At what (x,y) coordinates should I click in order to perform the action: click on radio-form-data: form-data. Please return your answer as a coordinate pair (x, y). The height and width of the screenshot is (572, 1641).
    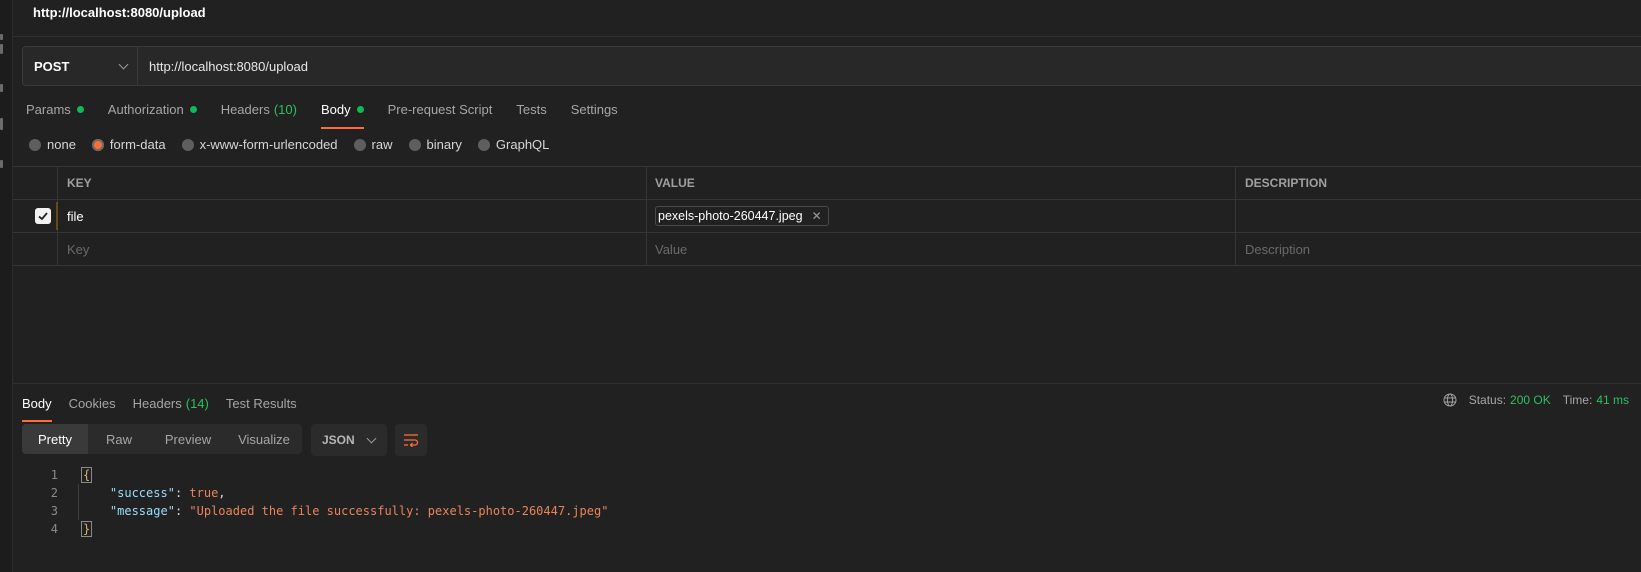
    Looking at the image, I should click on (128, 144).